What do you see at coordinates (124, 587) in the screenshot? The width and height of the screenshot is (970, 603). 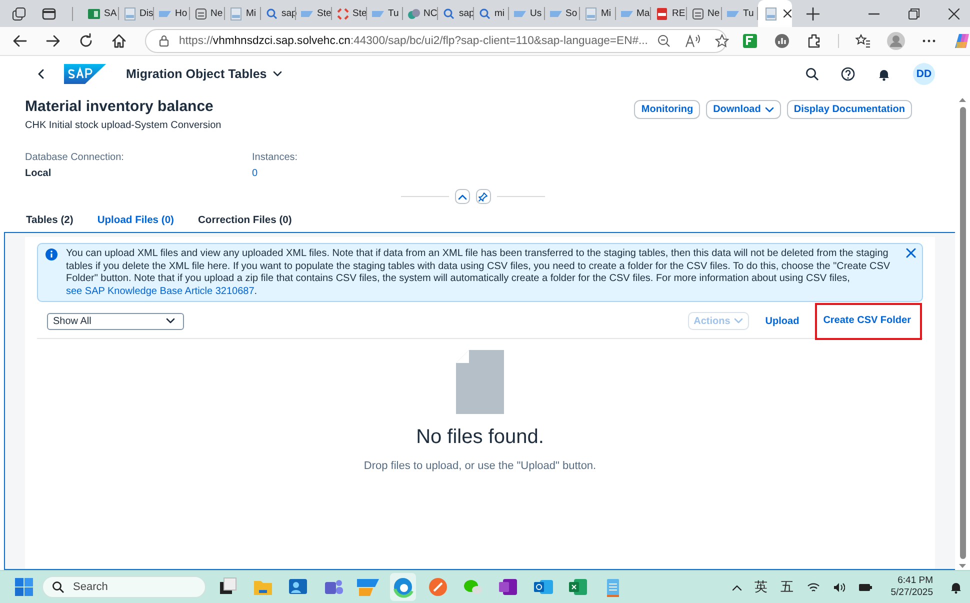 I see `taskbar-search-field: Search` at bounding box center [124, 587].